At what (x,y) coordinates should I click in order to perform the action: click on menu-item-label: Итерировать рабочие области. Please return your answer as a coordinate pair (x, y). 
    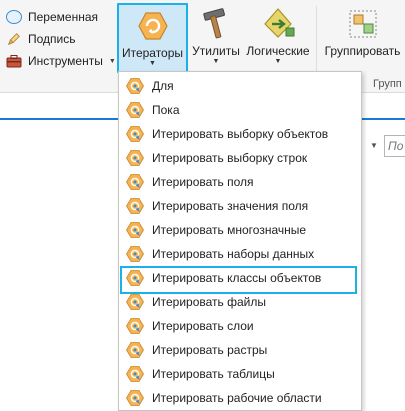
    Looking at the image, I should click on (237, 398).